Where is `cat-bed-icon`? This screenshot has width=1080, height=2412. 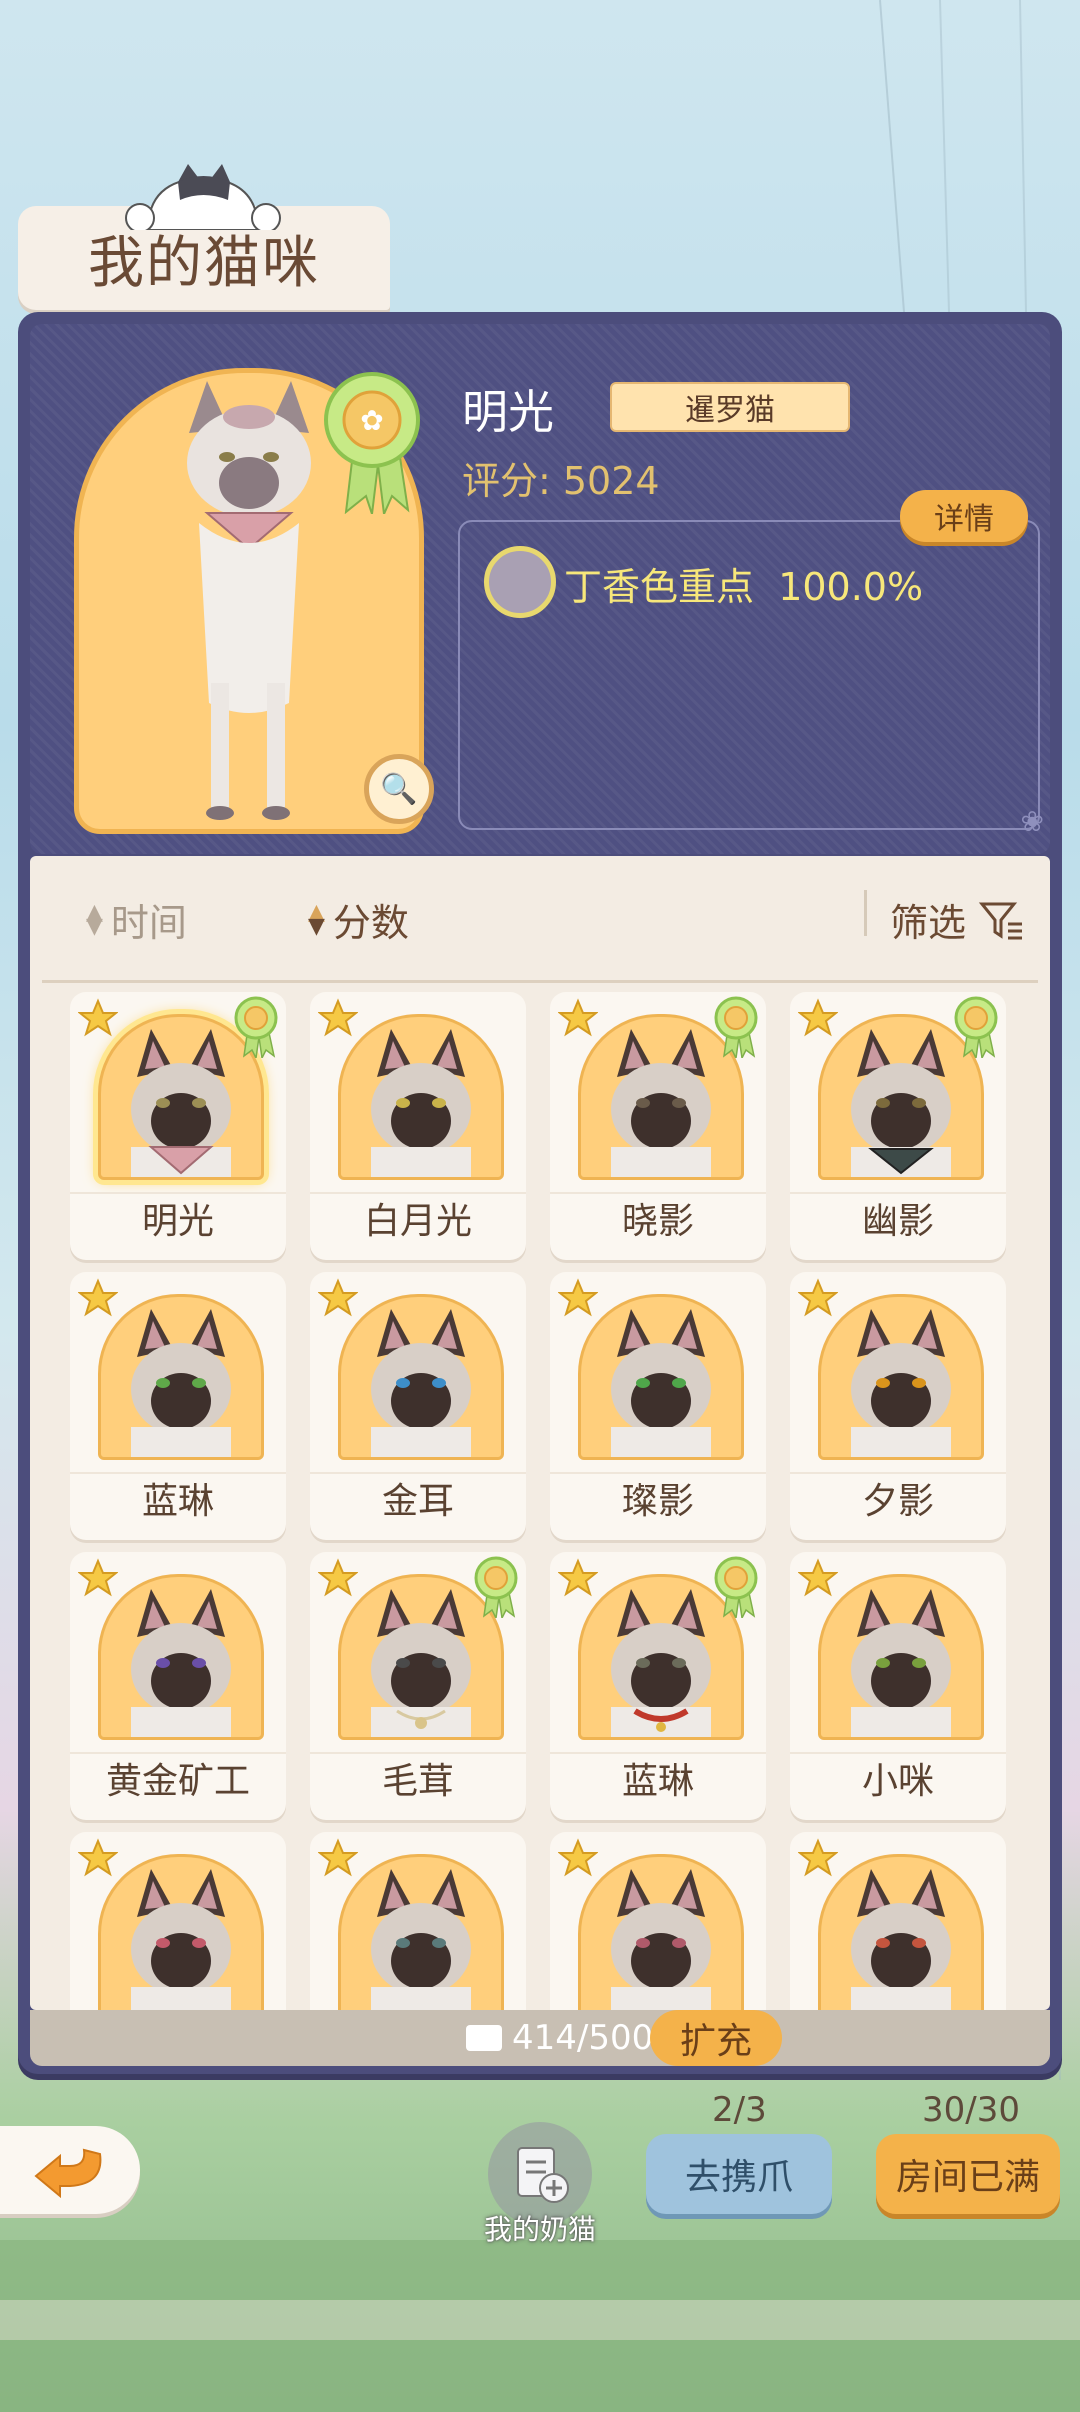
cat-bed-icon is located at coordinates (484, 2038).